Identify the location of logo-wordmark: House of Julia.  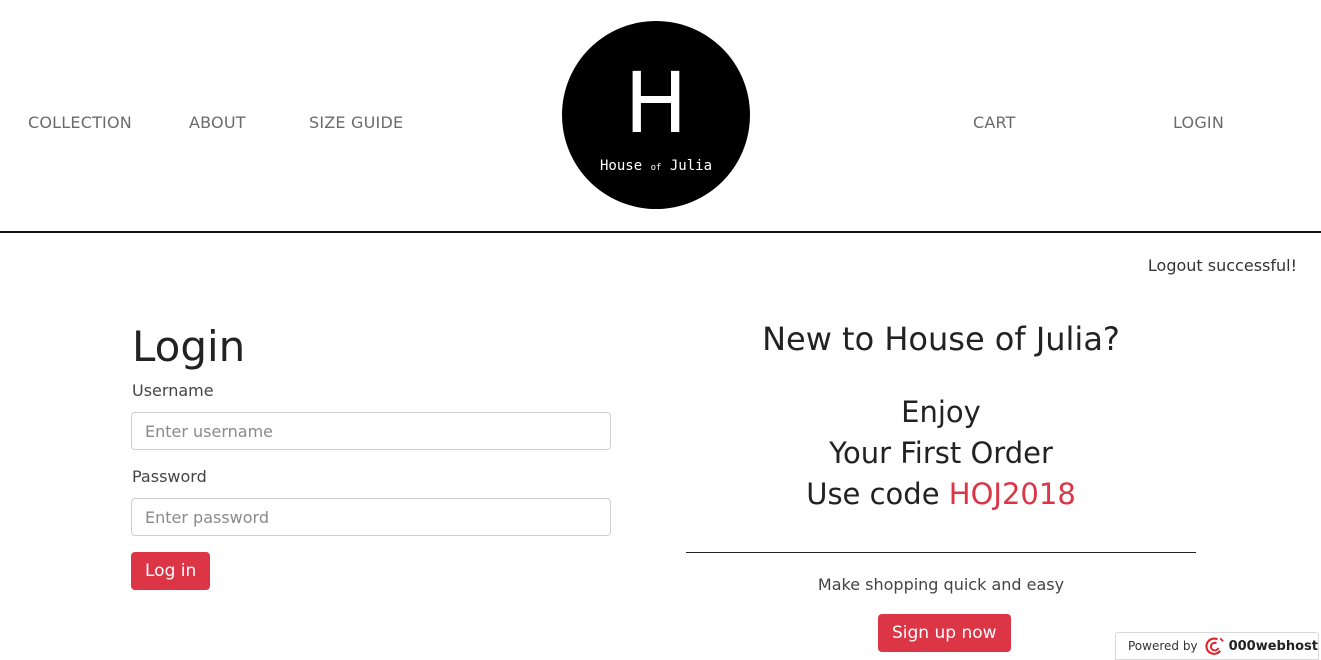
(656, 166).